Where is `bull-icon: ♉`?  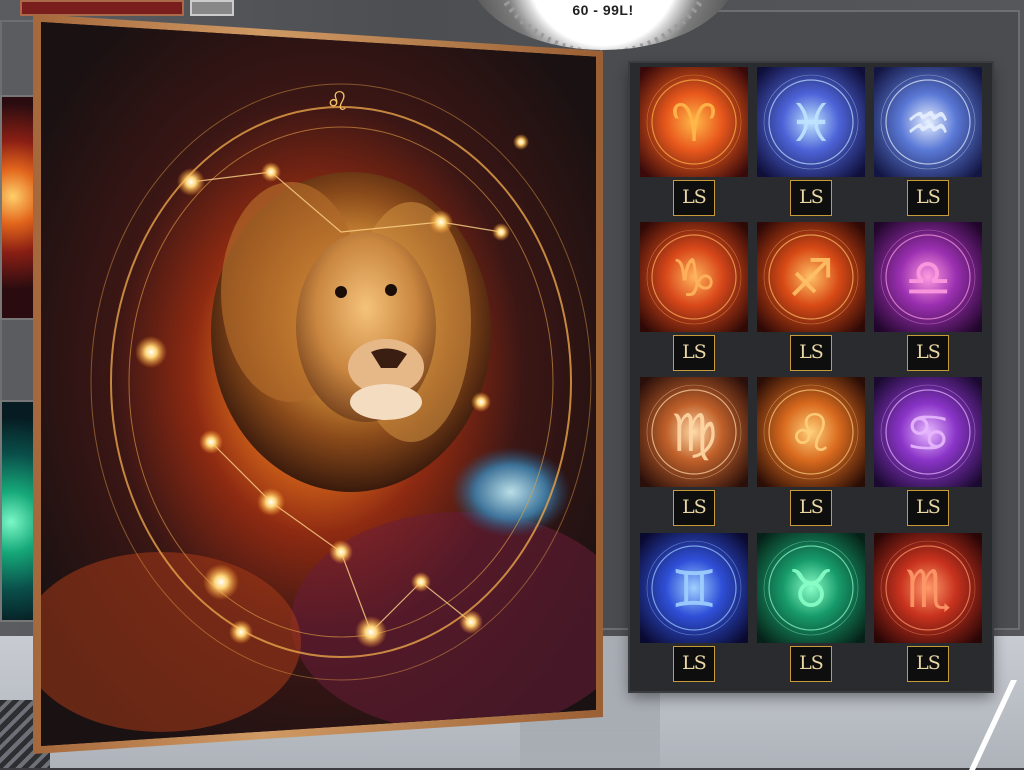
bull-icon: ♉ is located at coordinates (811, 588).